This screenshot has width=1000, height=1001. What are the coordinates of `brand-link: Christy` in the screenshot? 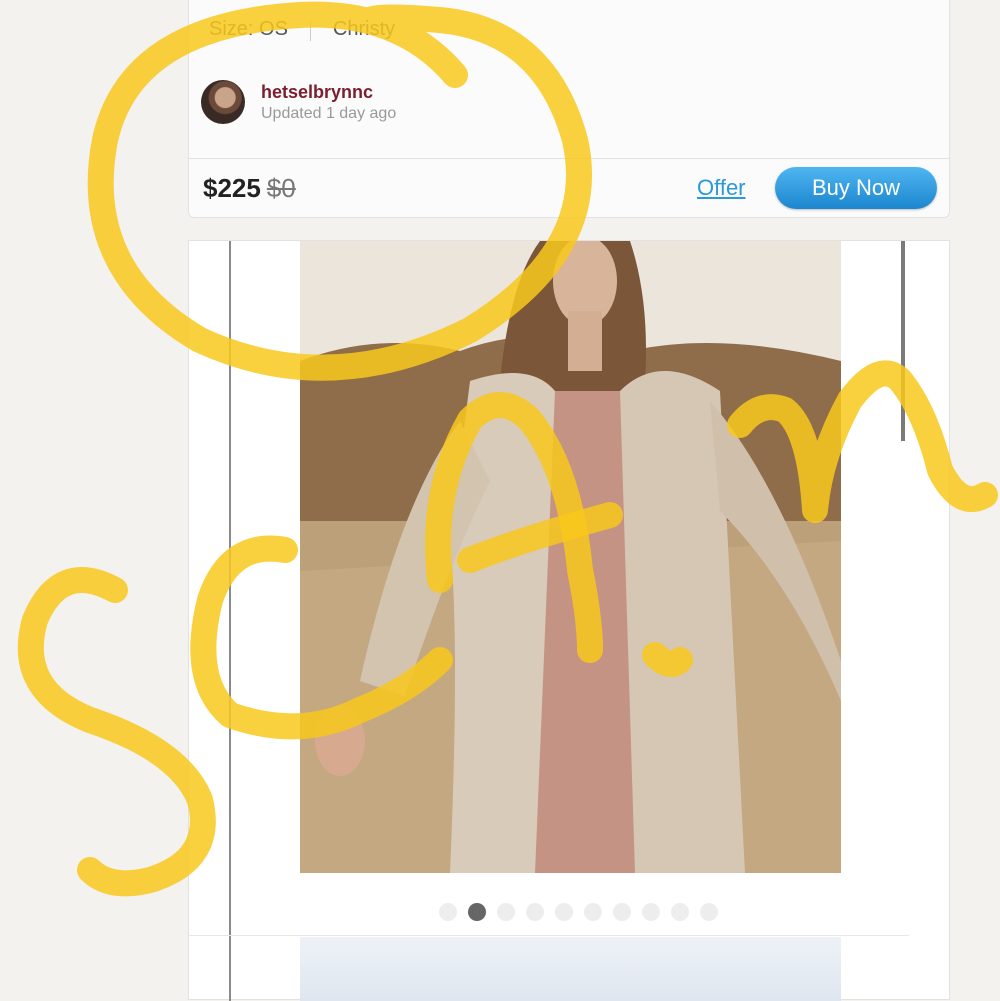 It's located at (364, 29).